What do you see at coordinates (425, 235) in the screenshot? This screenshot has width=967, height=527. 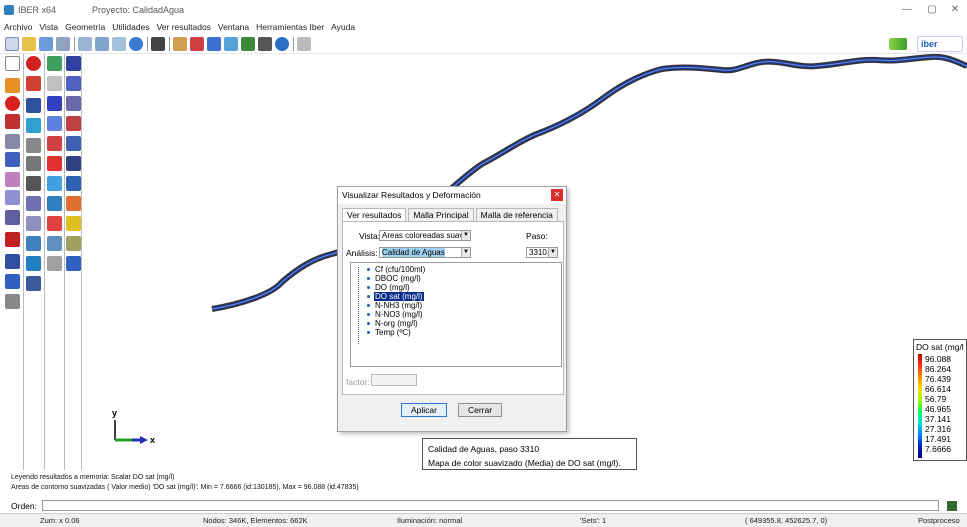 I see `vista-select: Areas coloreadas suave ▼` at bounding box center [425, 235].